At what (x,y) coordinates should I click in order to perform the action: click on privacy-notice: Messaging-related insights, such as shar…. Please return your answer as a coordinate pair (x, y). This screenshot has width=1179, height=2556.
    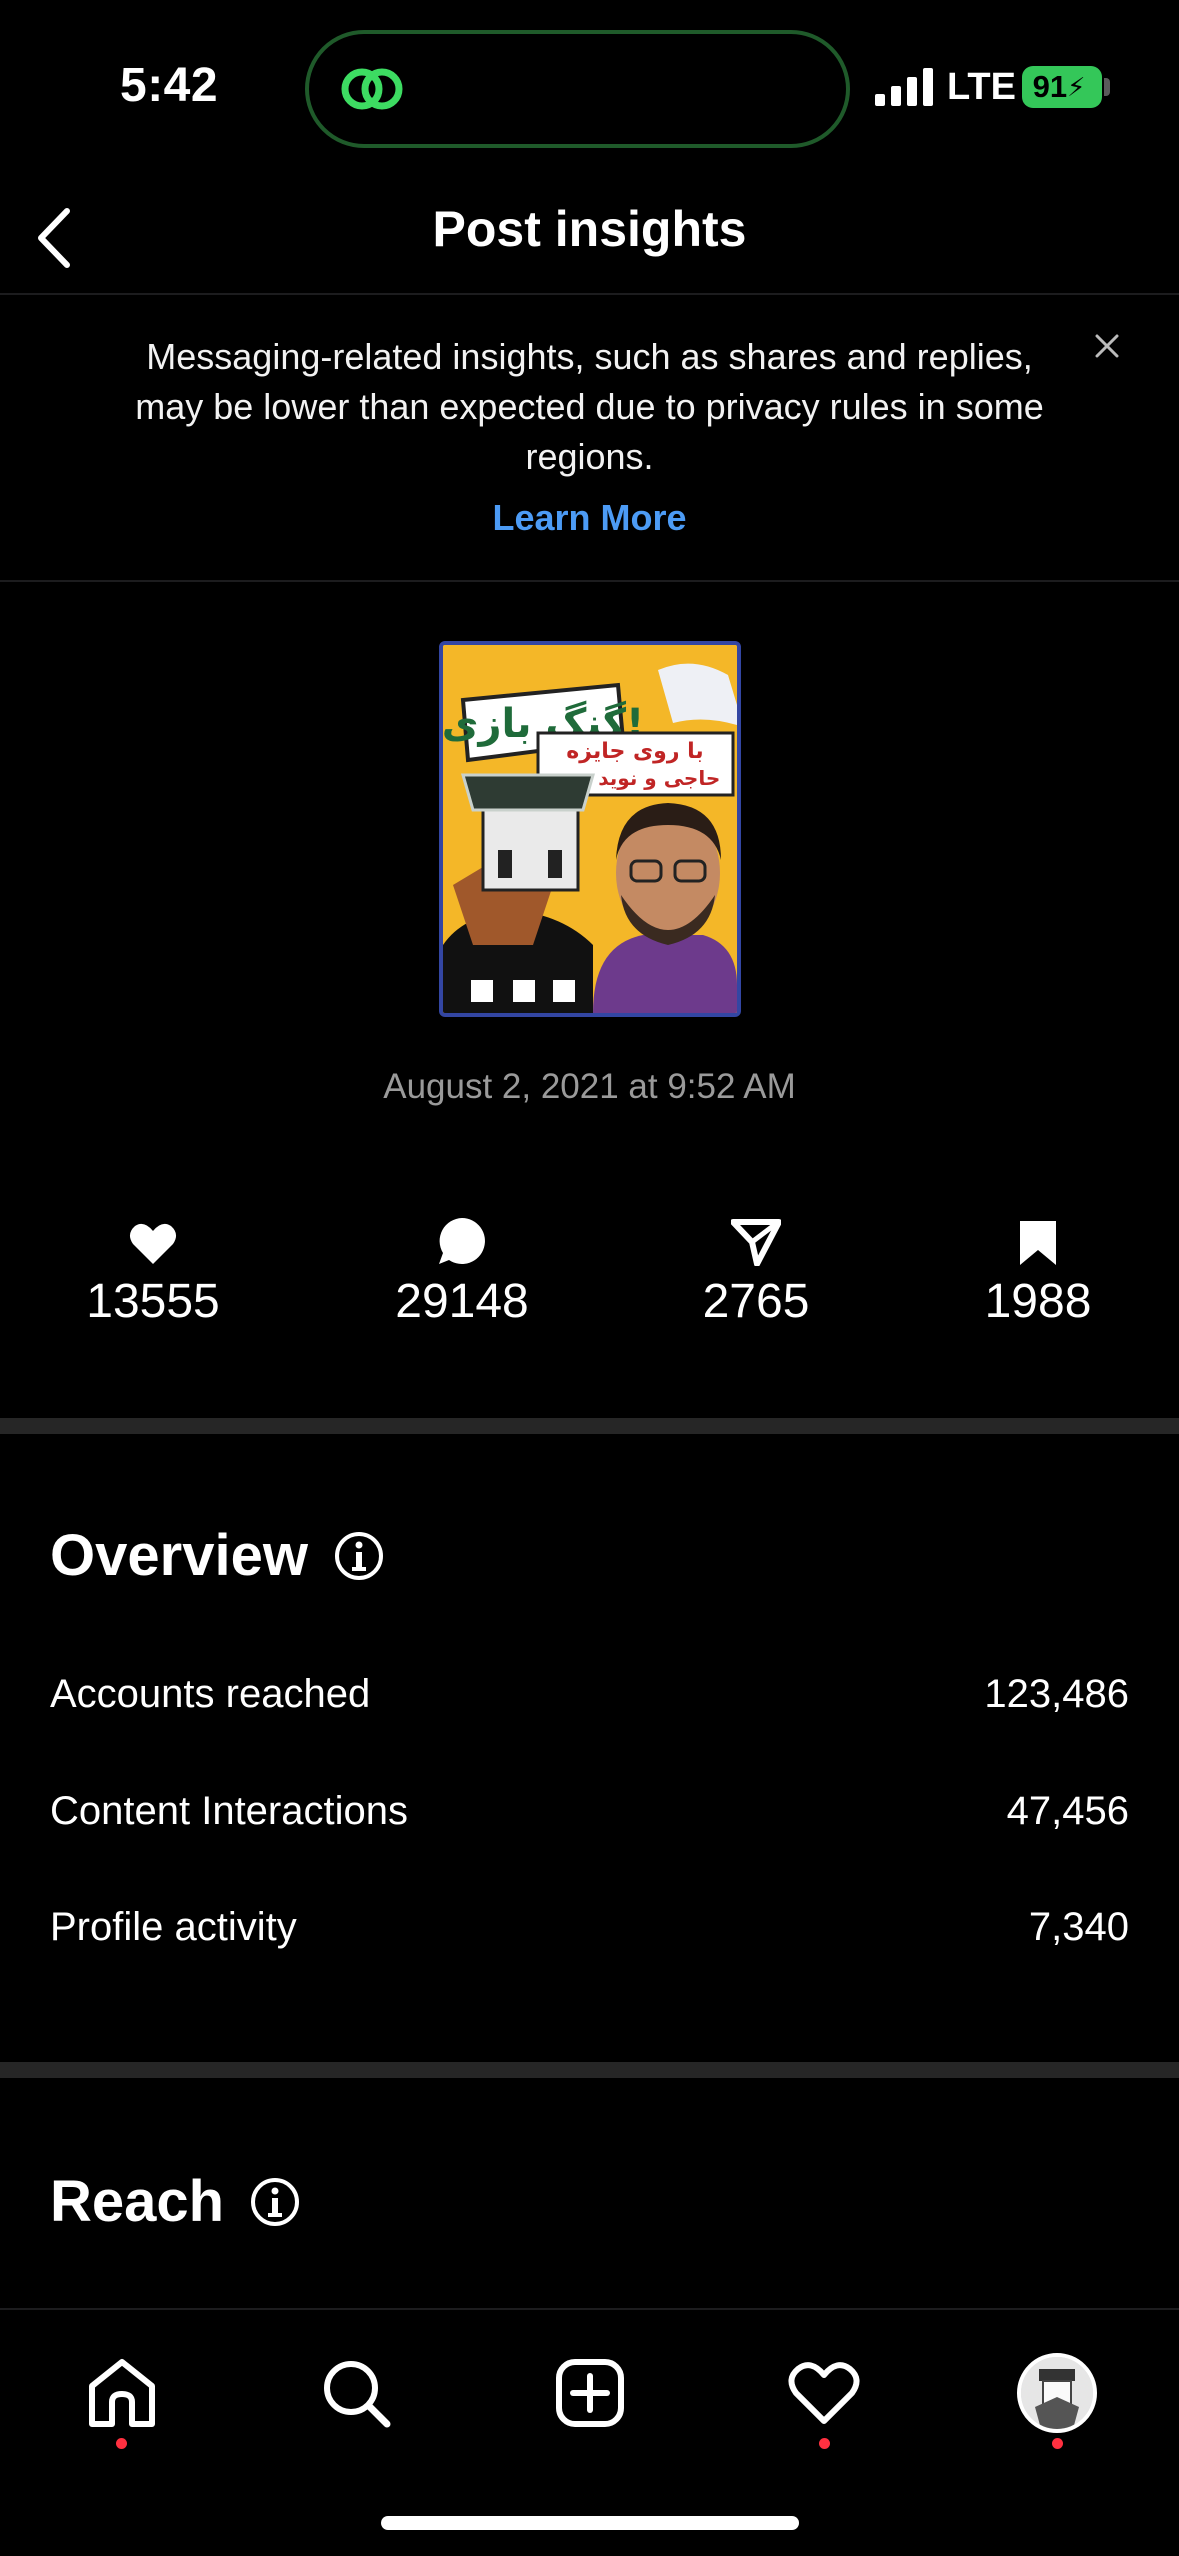
    Looking at the image, I should click on (589, 439).